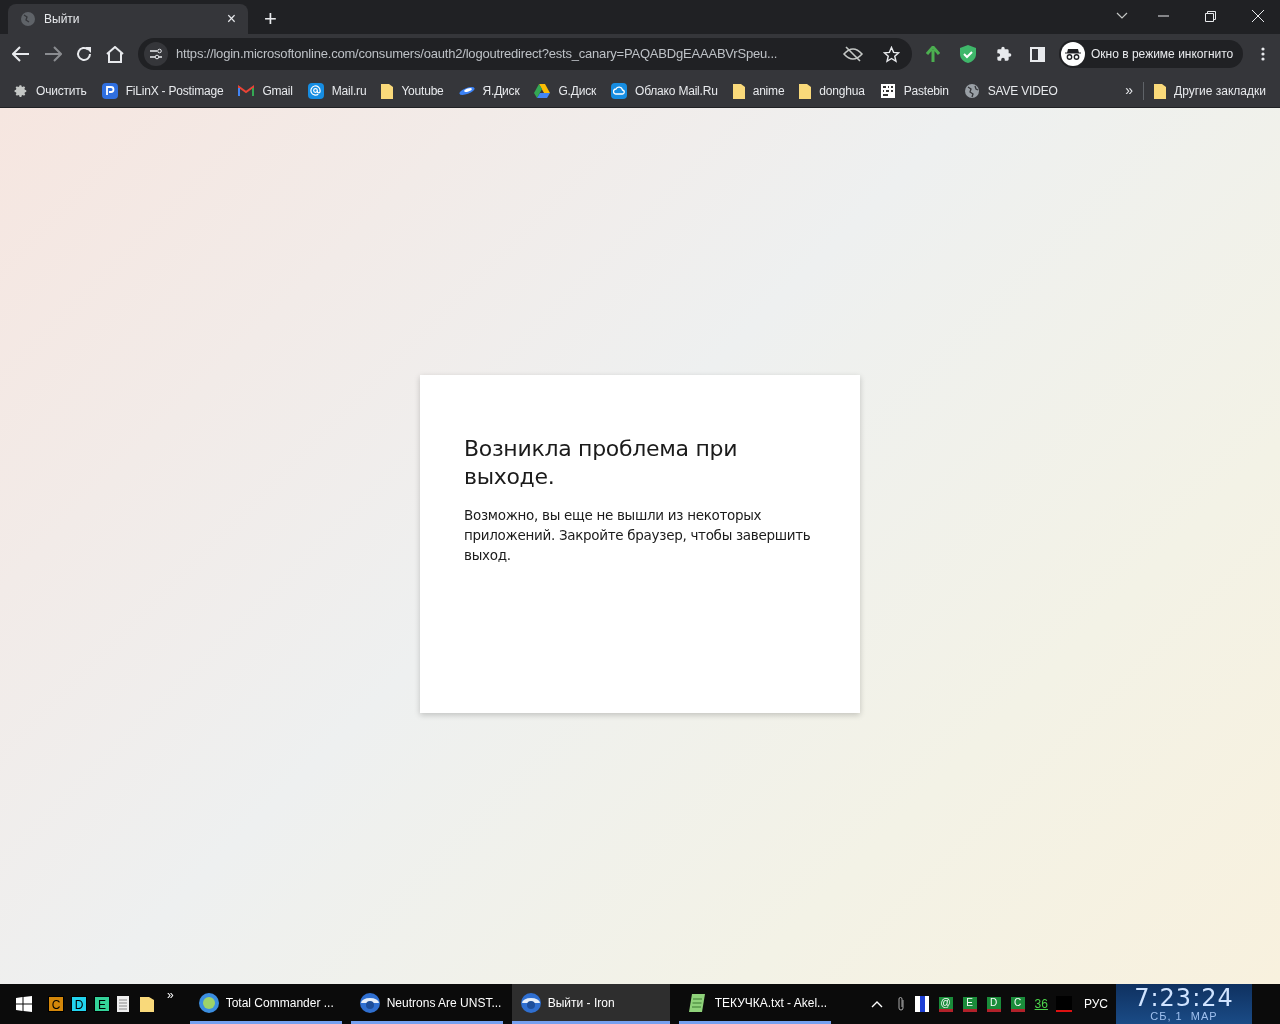  I want to click on drive-launcher: C, so click(56, 1004).